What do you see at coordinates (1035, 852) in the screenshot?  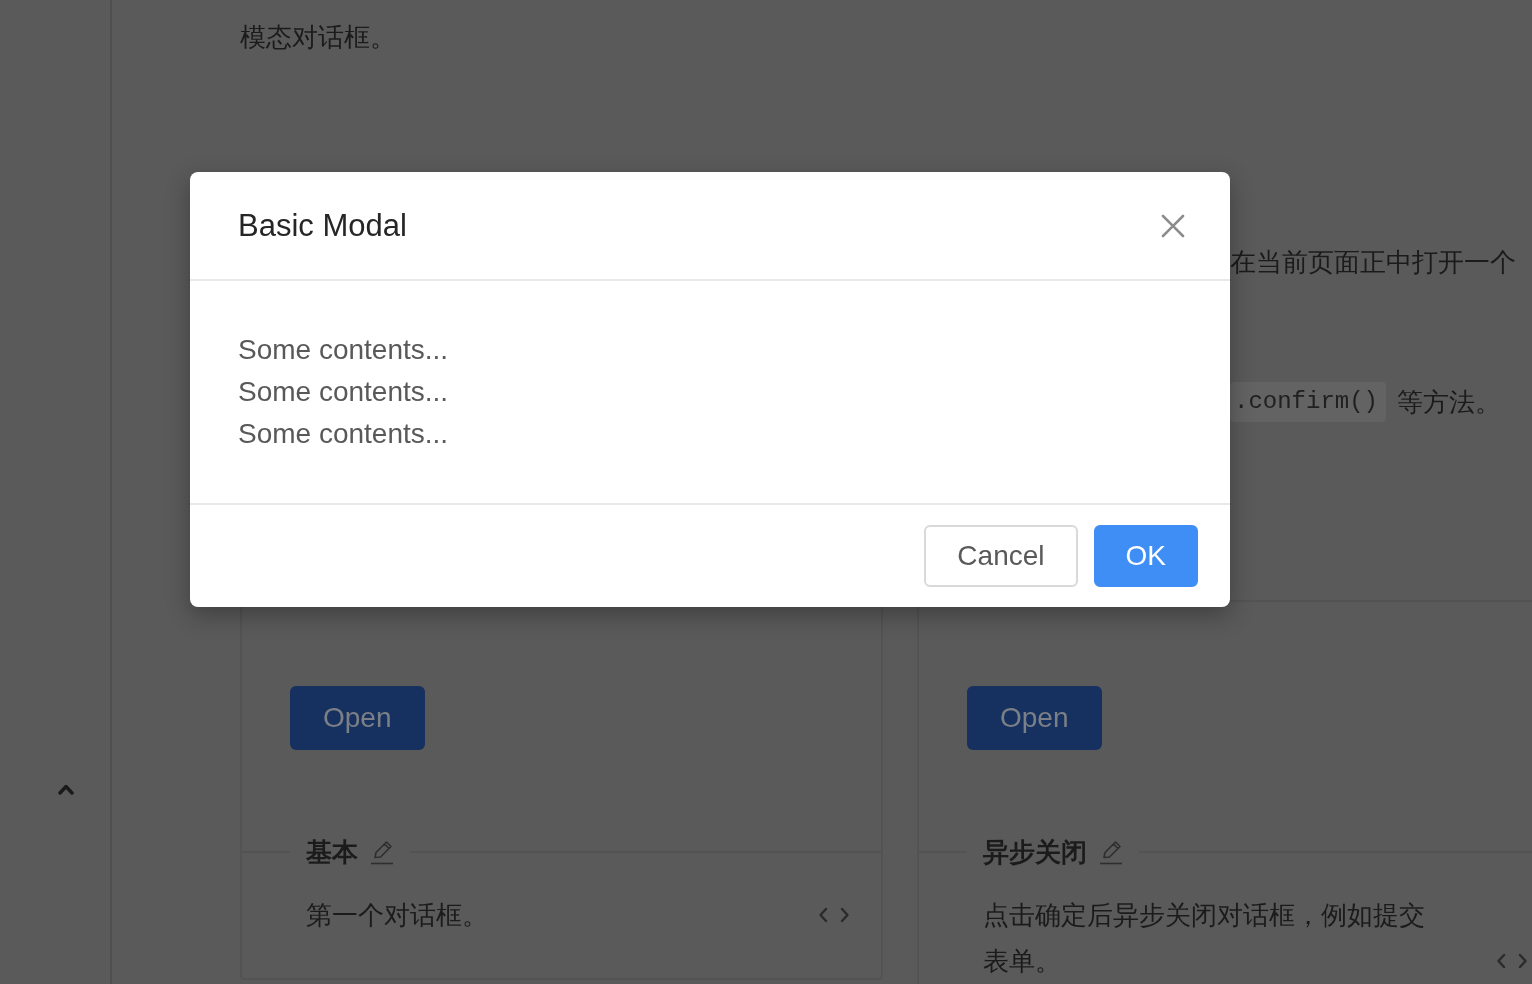 I see `demo-title: 异步关闭` at bounding box center [1035, 852].